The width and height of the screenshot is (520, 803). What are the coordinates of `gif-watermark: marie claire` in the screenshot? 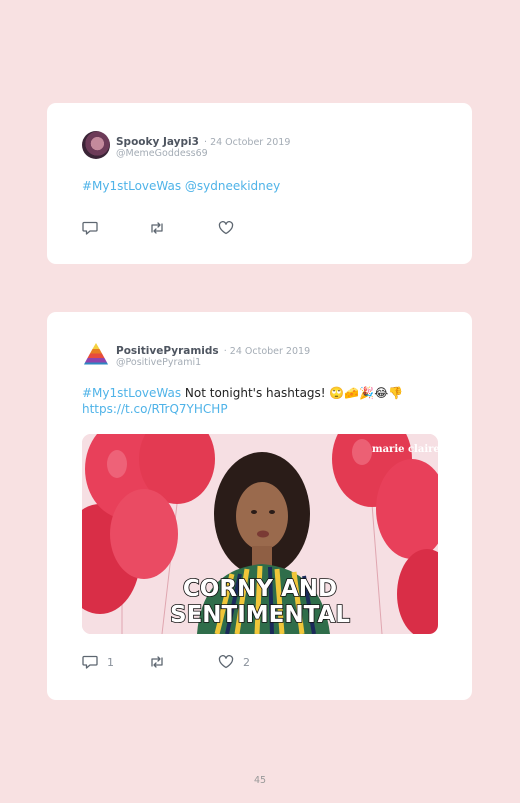 It's located at (405, 449).